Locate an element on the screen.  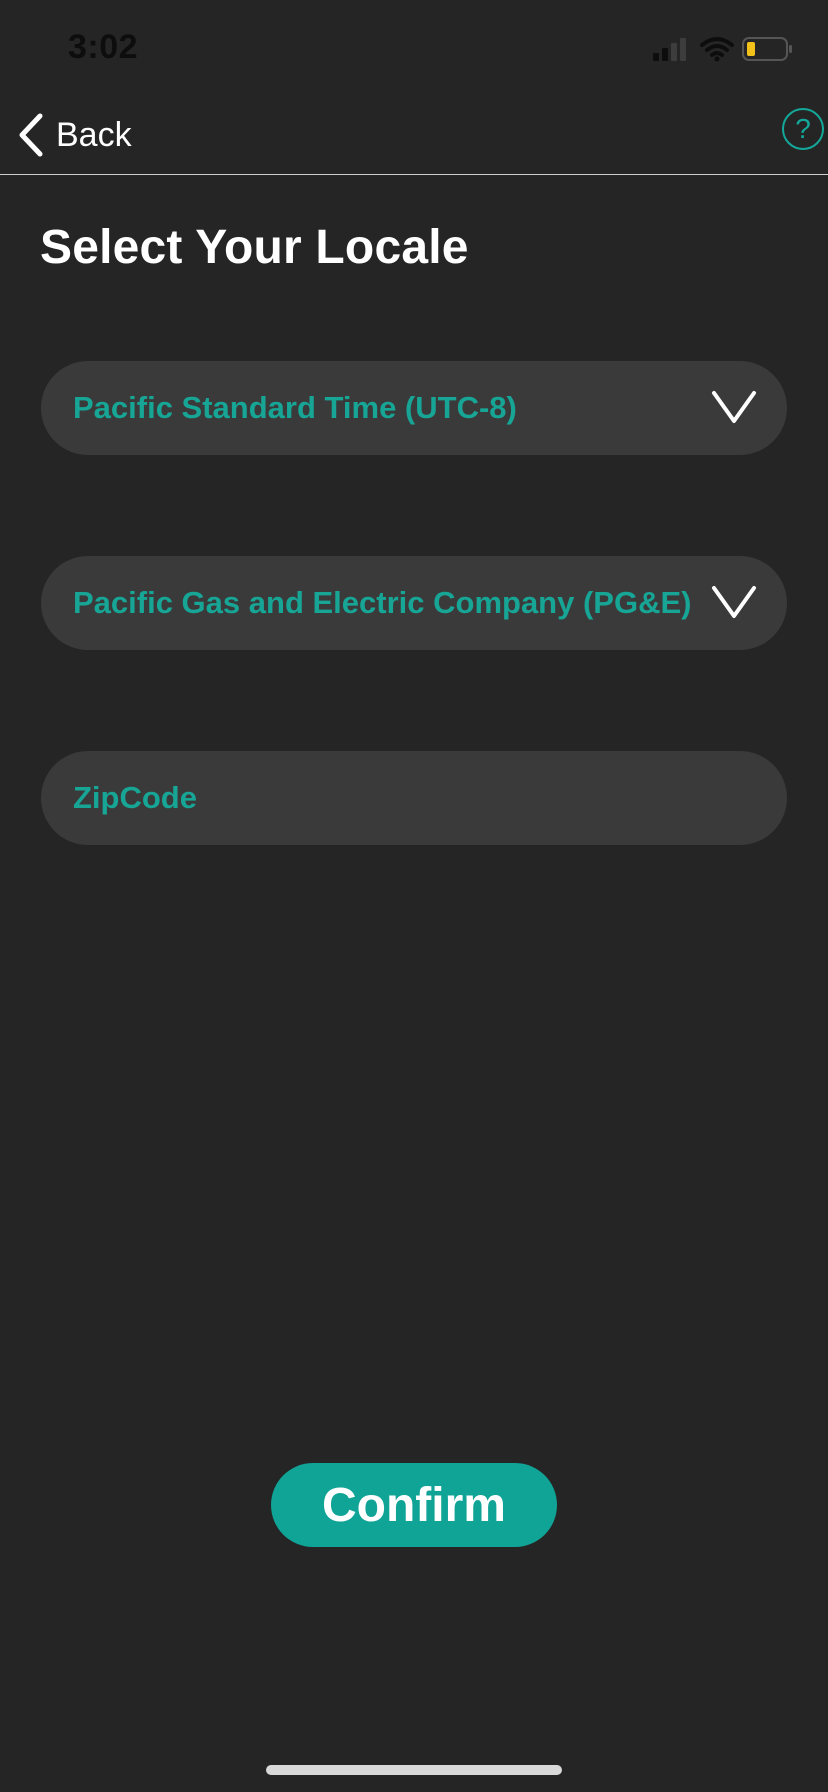
question-mark-icon: ? is located at coordinates (803, 128).